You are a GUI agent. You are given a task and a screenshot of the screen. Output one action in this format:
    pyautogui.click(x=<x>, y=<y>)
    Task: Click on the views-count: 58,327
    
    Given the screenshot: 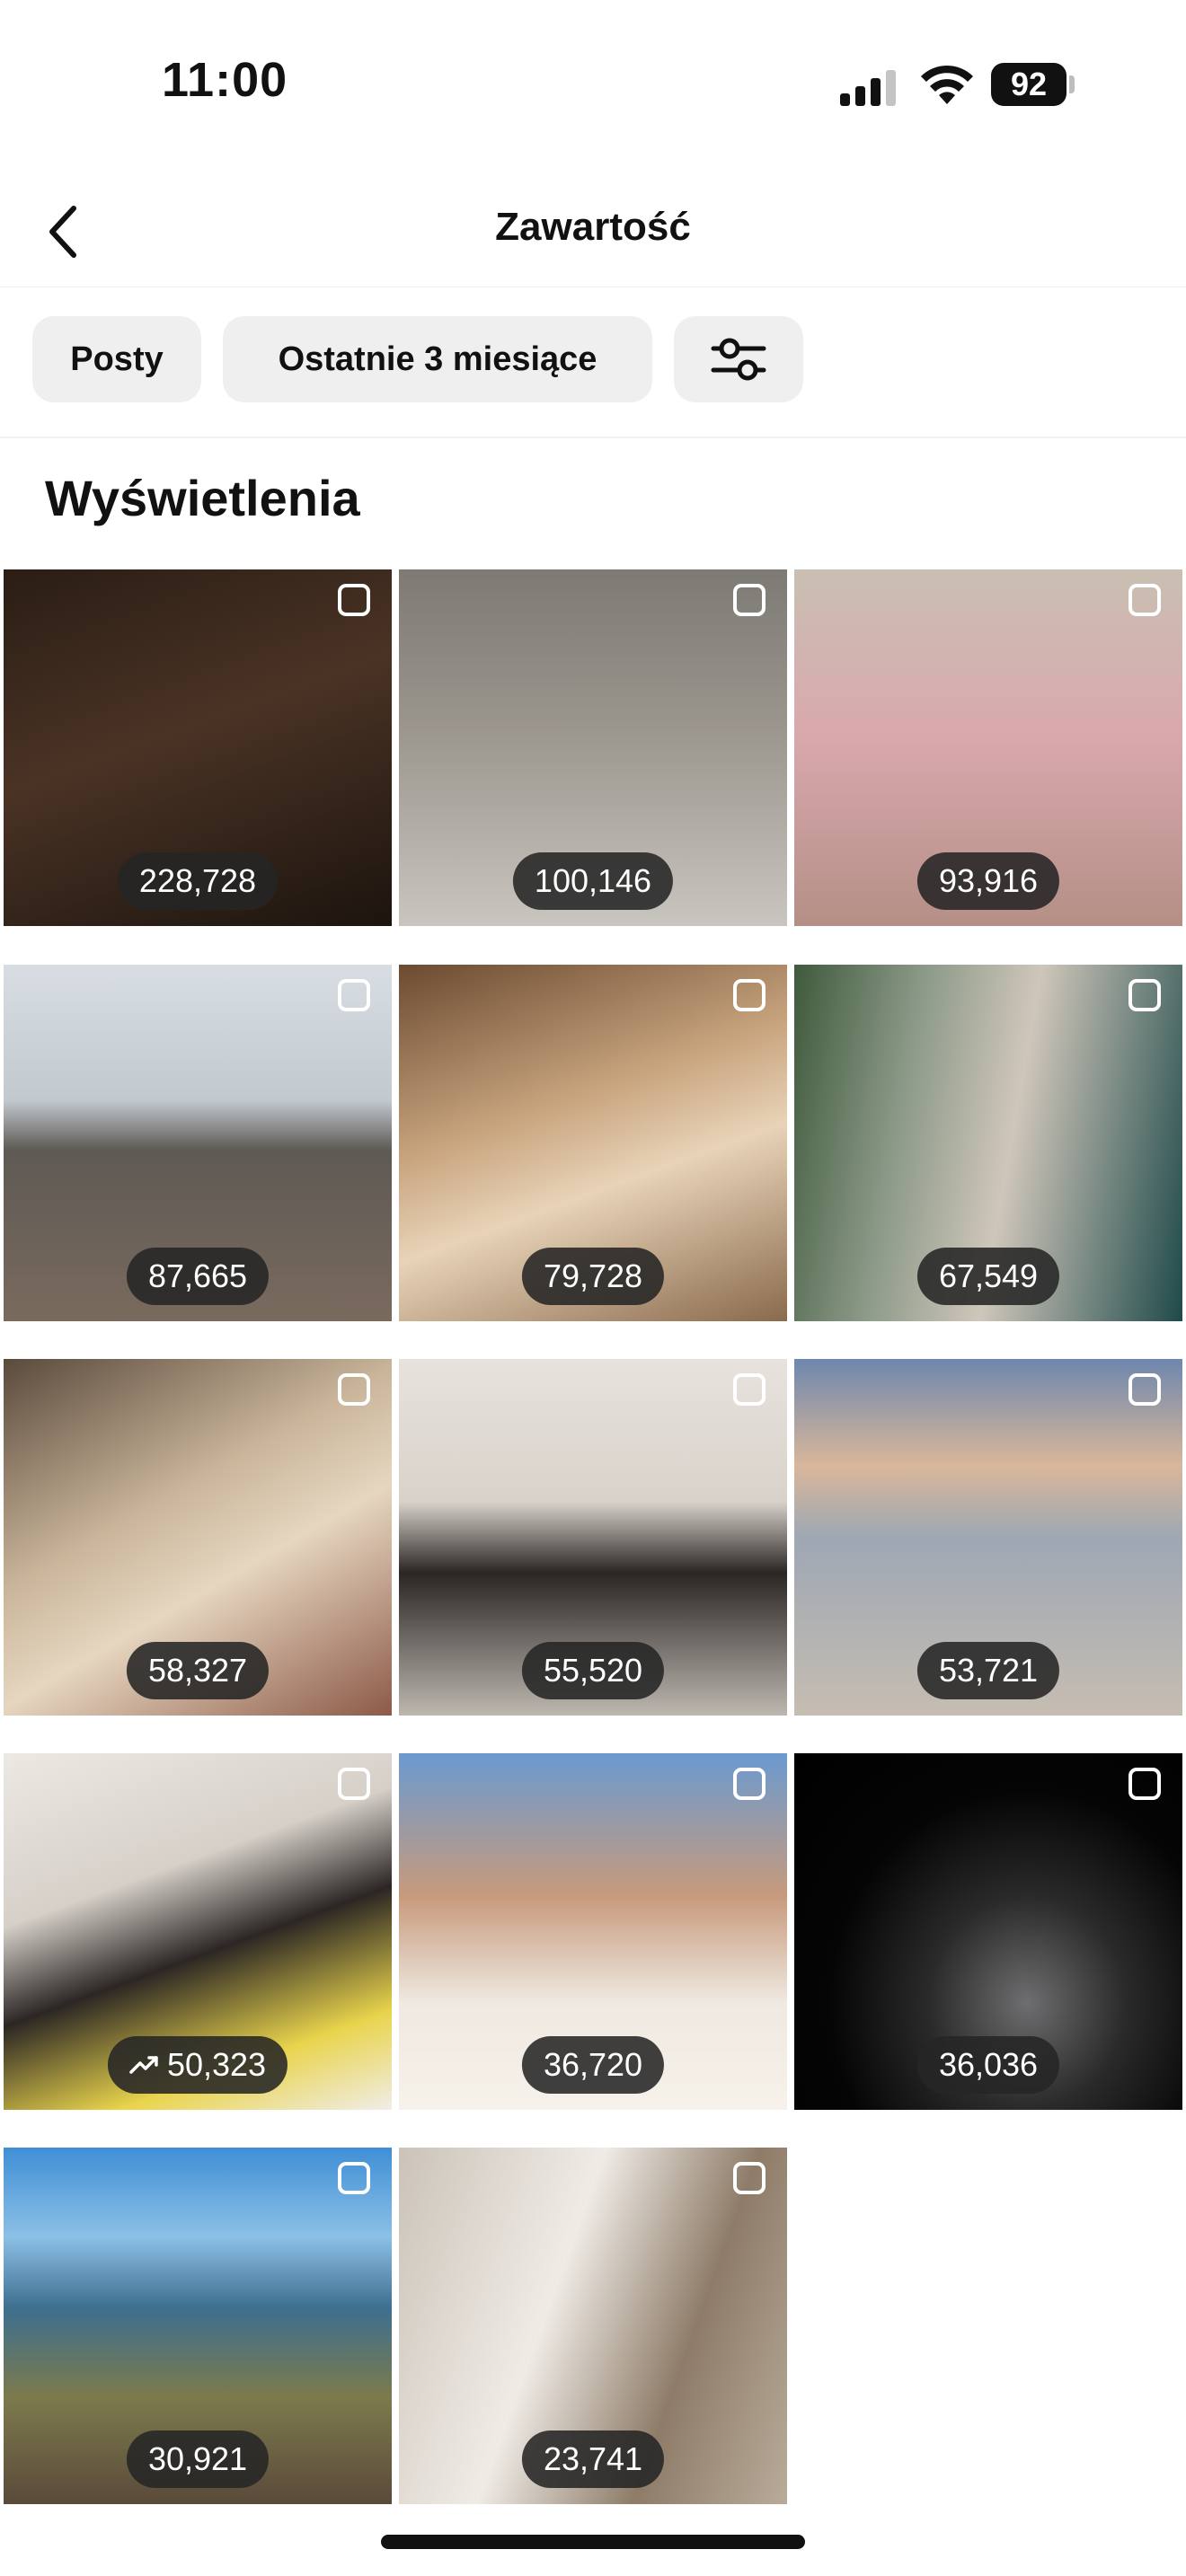 What is the action you would take?
    pyautogui.click(x=198, y=1670)
    